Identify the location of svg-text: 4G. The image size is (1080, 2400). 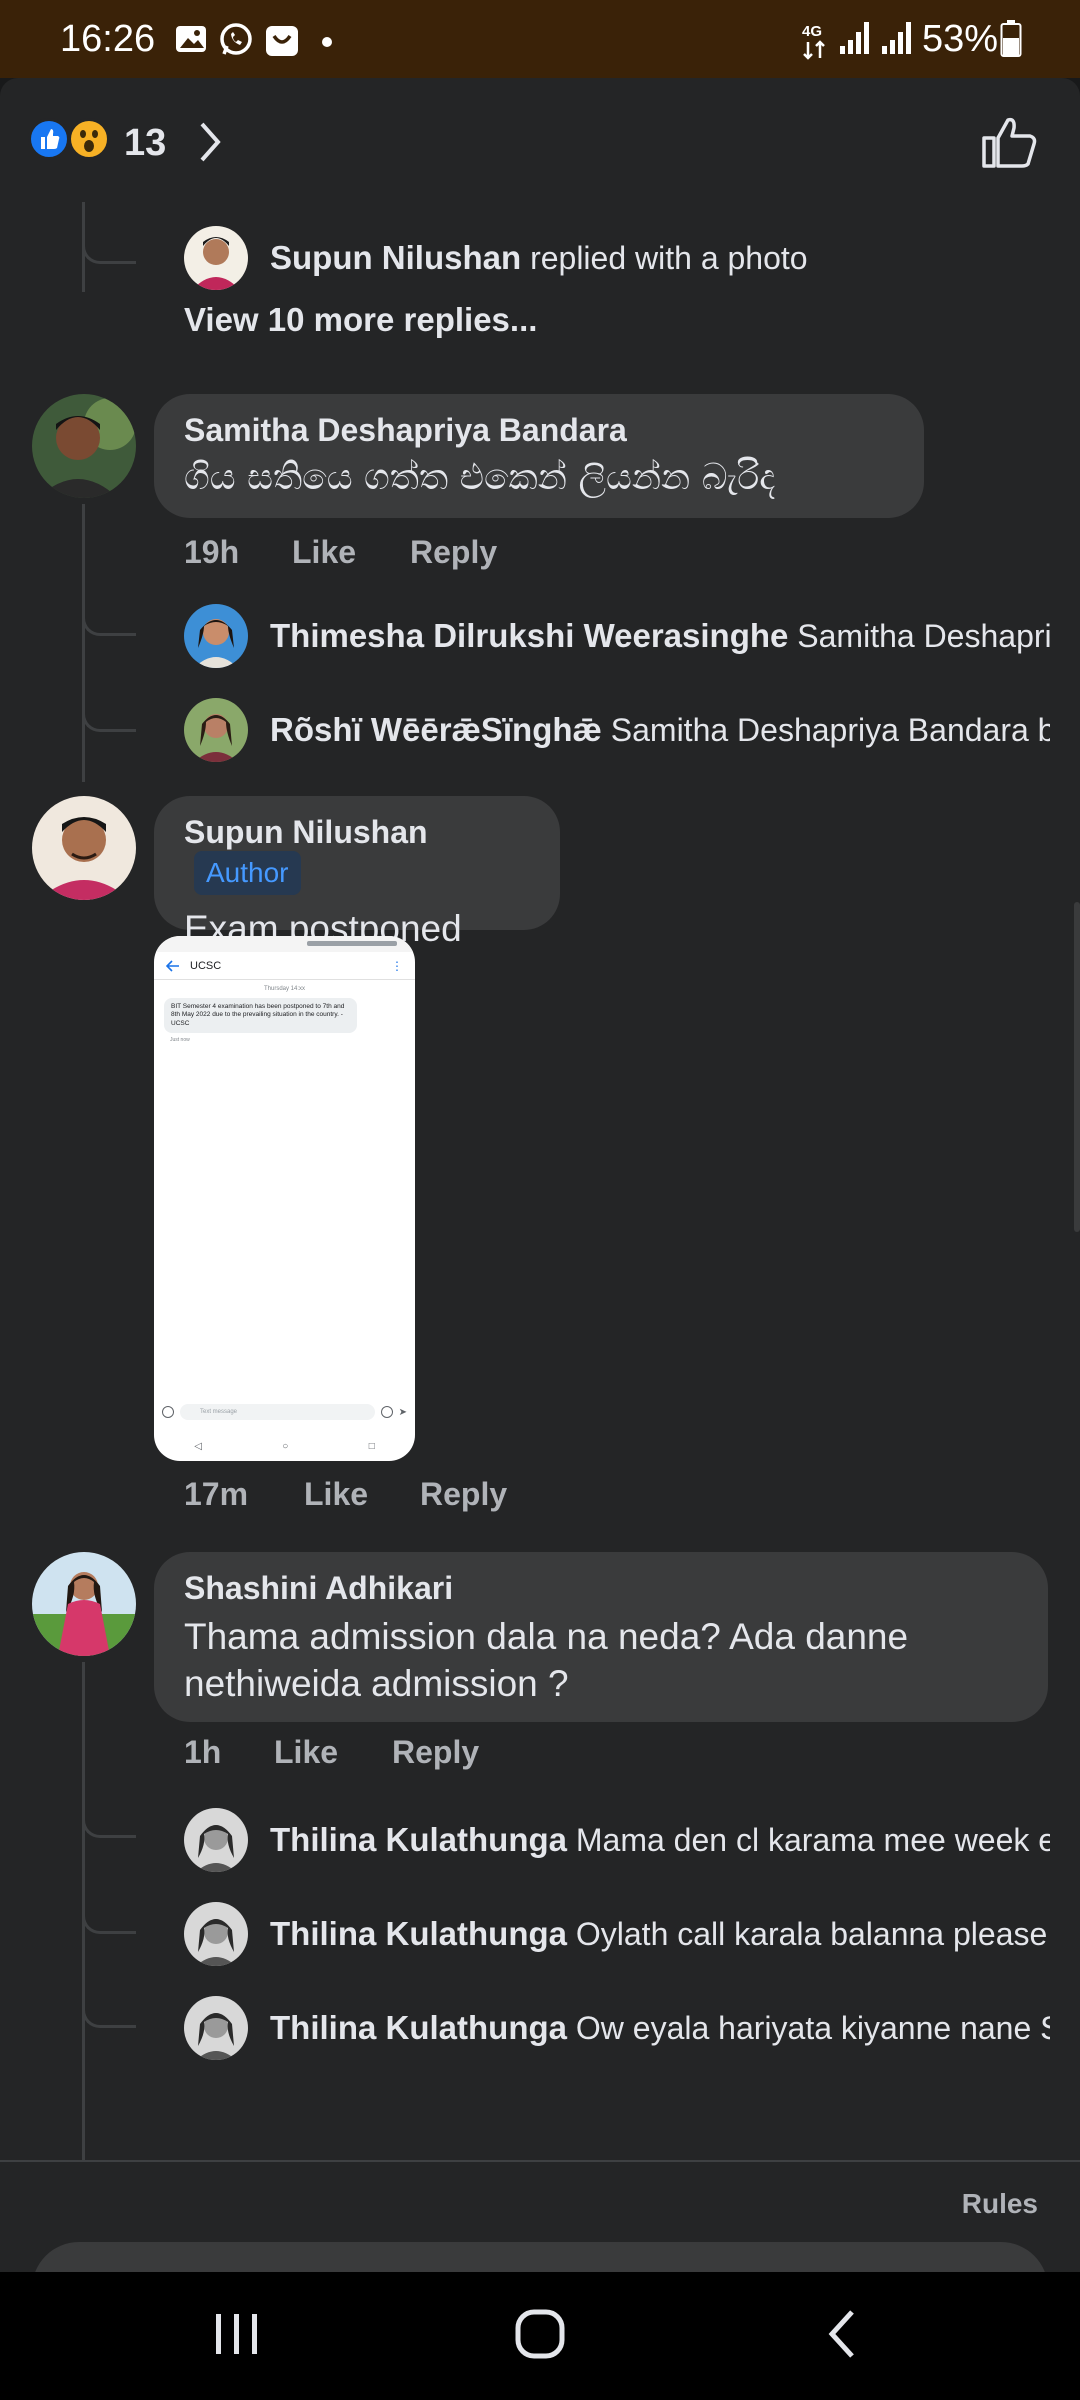
(812, 31).